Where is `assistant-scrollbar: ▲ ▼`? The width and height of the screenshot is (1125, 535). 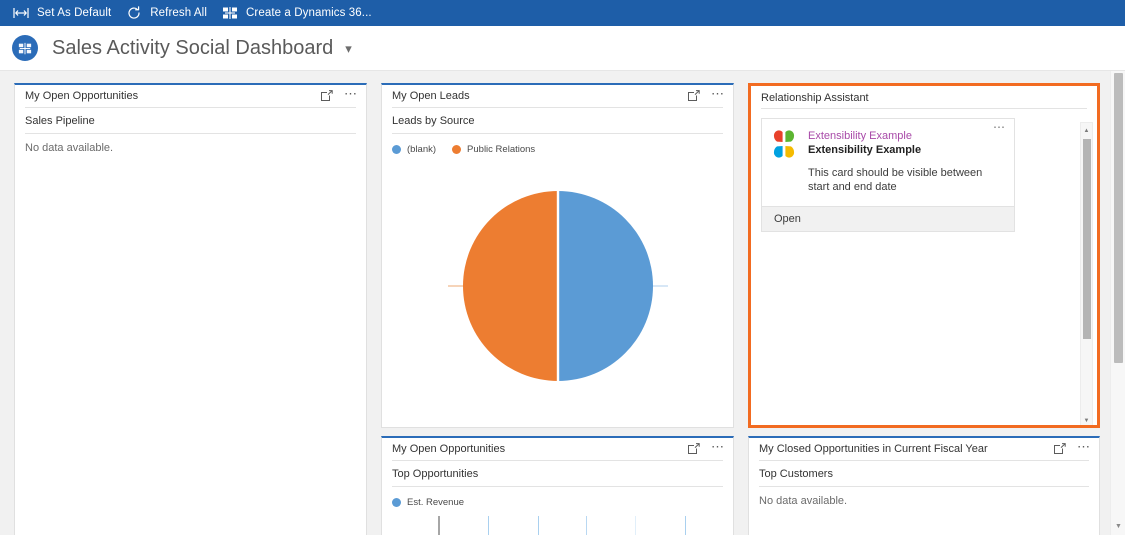 assistant-scrollbar: ▲ ▼ is located at coordinates (1086, 273).